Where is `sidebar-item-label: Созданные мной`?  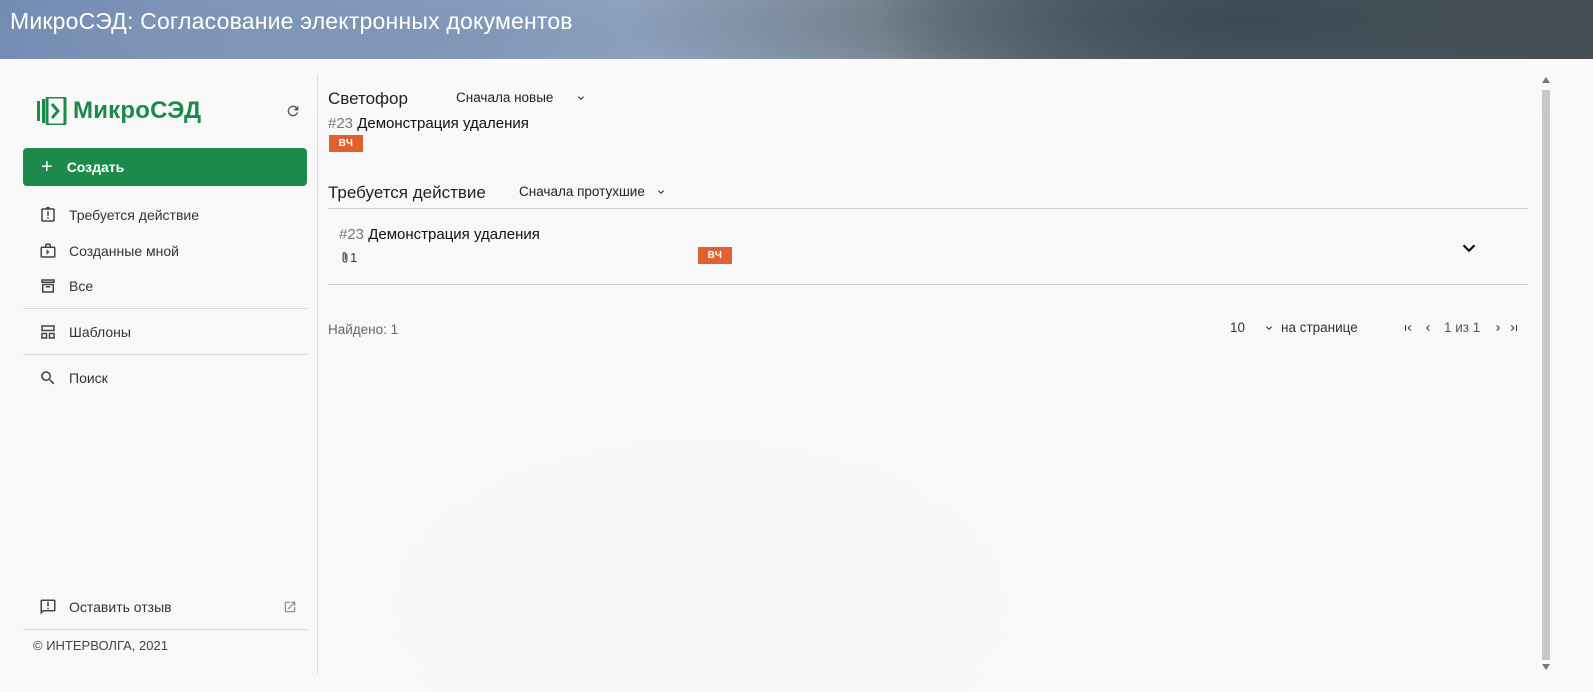
sidebar-item-label: Созданные мной is located at coordinates (124, 251).